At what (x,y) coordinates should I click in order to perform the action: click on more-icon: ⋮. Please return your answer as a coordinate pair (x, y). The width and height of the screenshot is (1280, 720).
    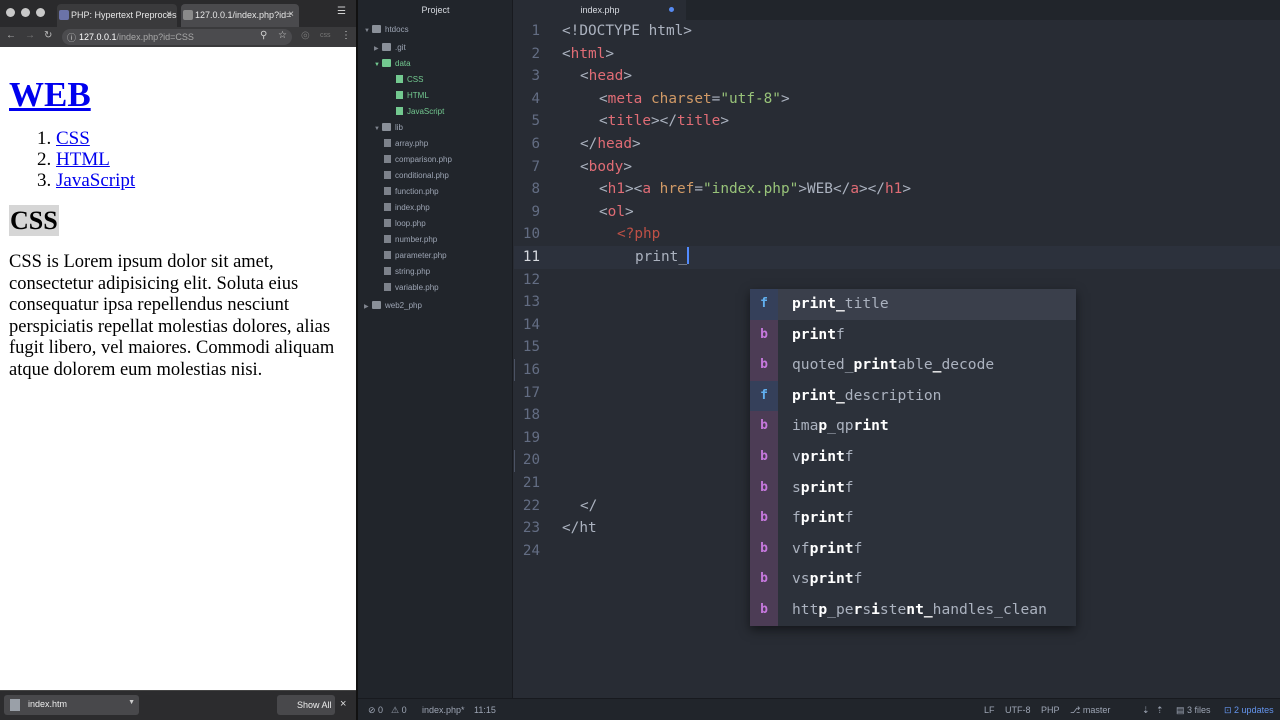
    Looking at the image, I should click on (346, 35).